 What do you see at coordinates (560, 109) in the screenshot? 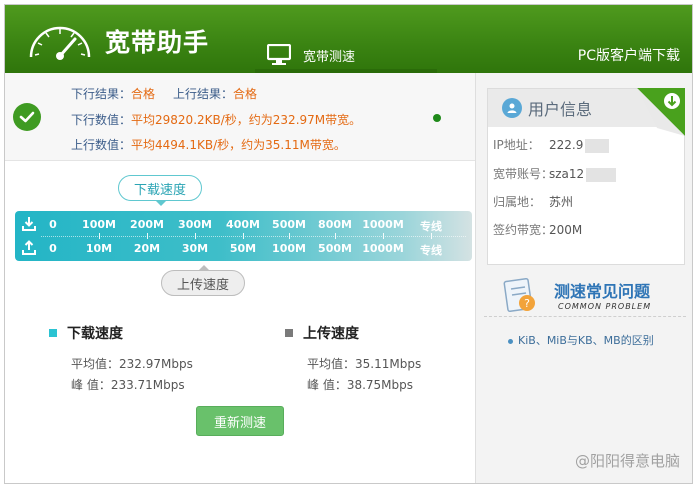
I see `user-info-title: 用户信息` at bounding box center [560, 109].